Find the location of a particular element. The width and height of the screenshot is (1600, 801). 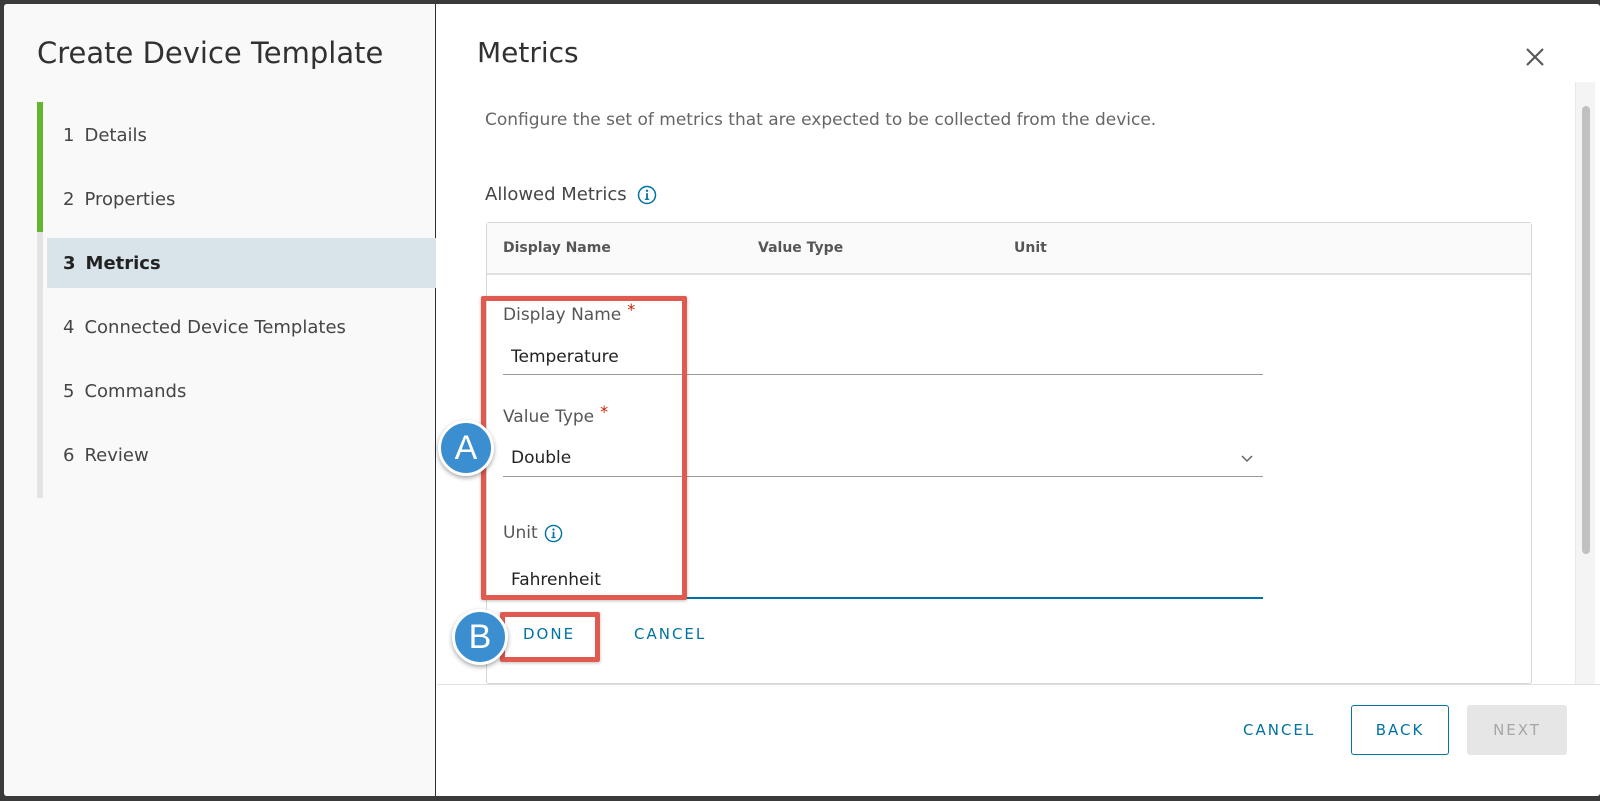

step-label: Metrics is located at coordinates (123, 263).